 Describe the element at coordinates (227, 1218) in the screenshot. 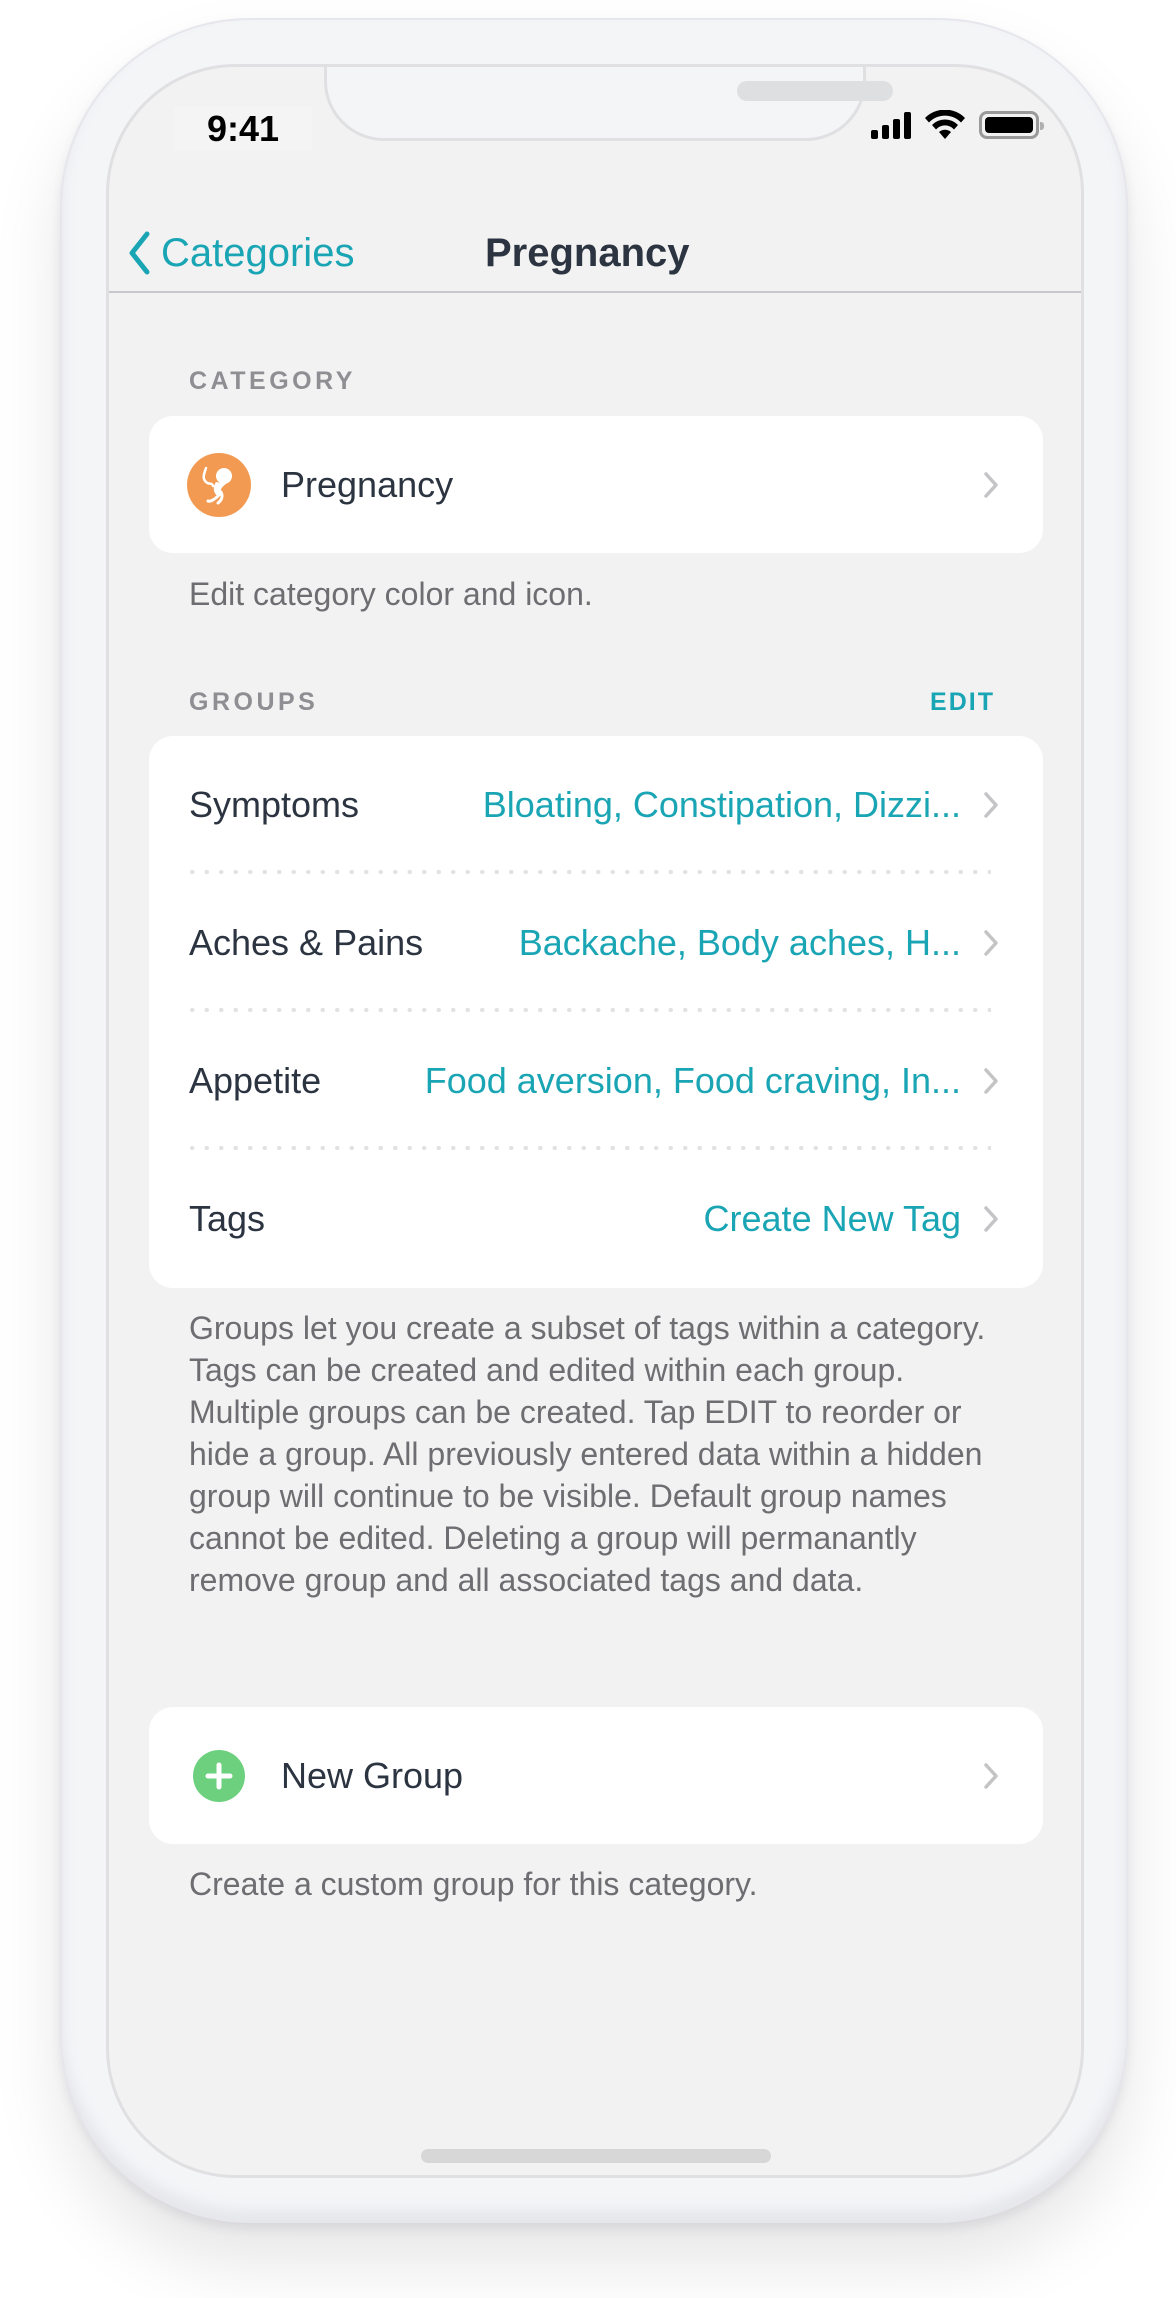

I see `group-name: Tags` at that location.